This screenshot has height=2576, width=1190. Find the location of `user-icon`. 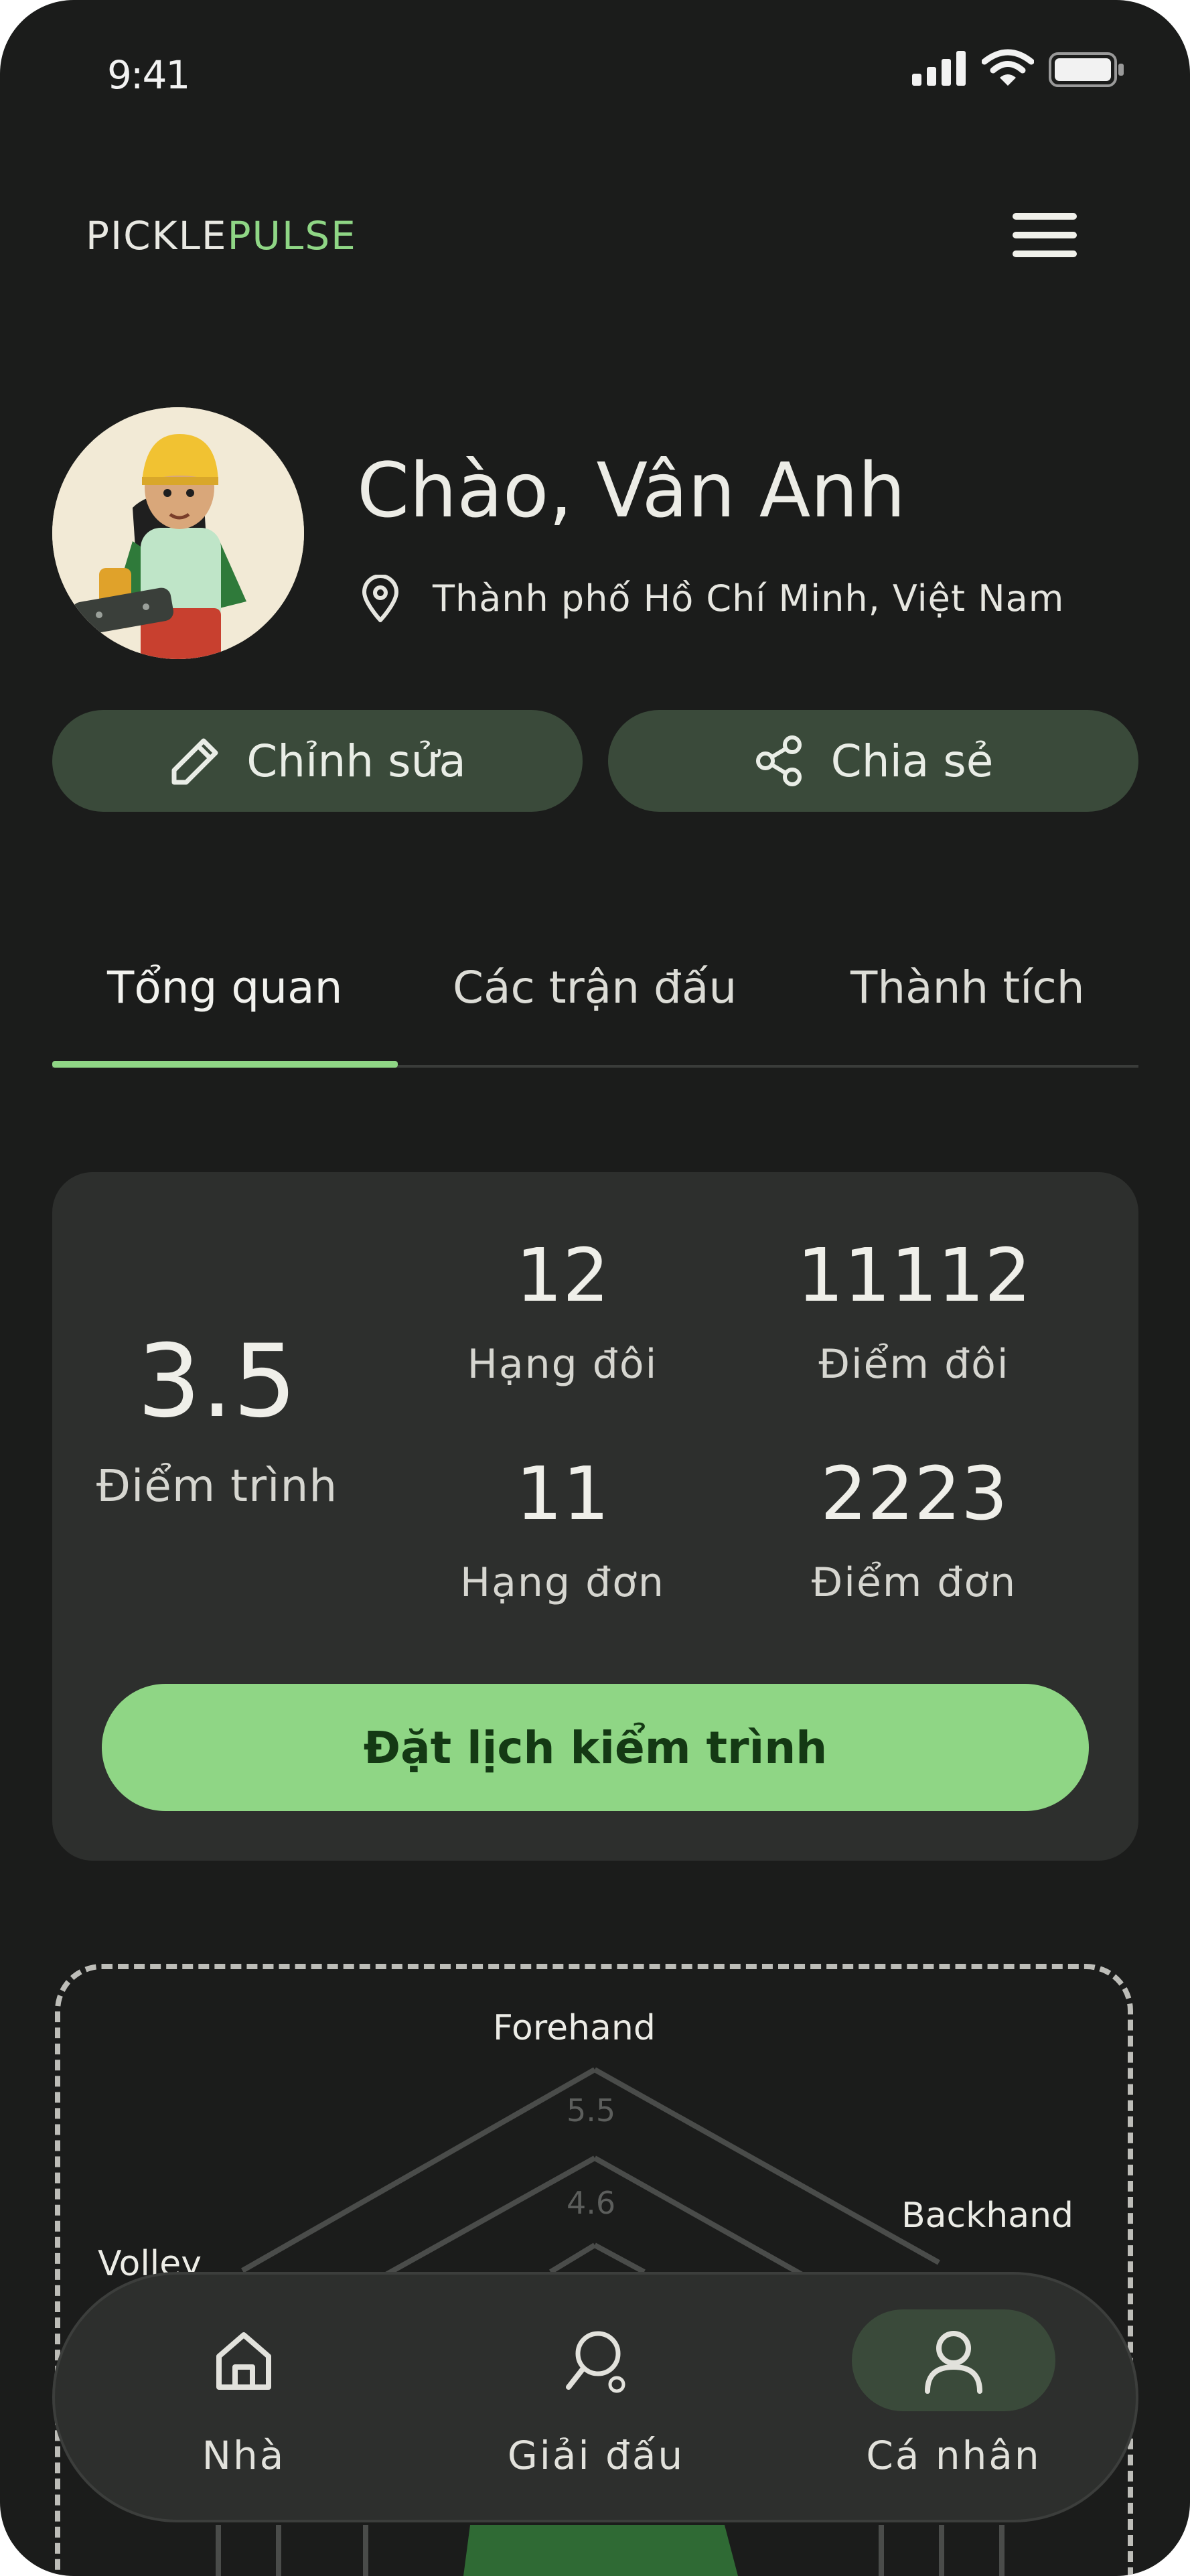

user-icon is located at coordinates (954, 2362).